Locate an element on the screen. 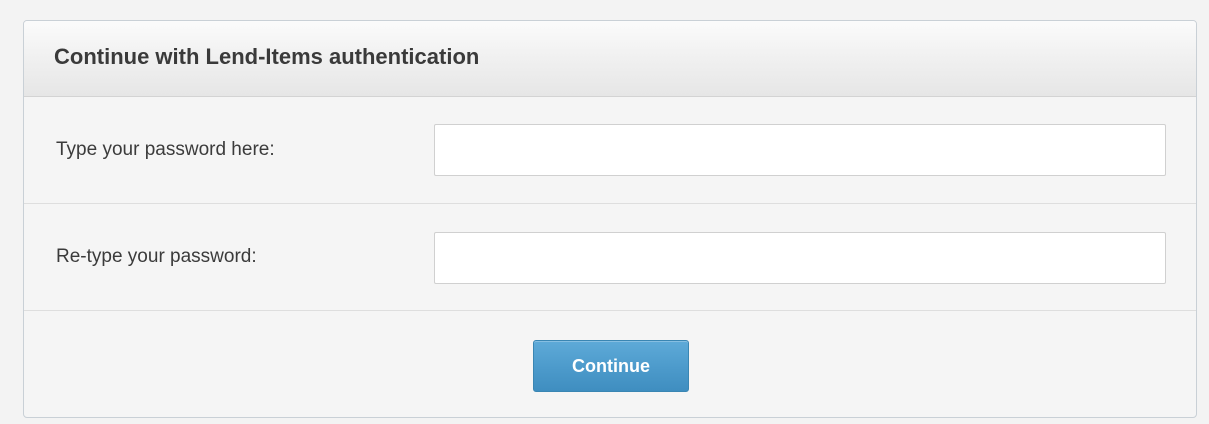 The width and height of the screenshot is (1209, 424). password-input is located at coordinates (800, 150).